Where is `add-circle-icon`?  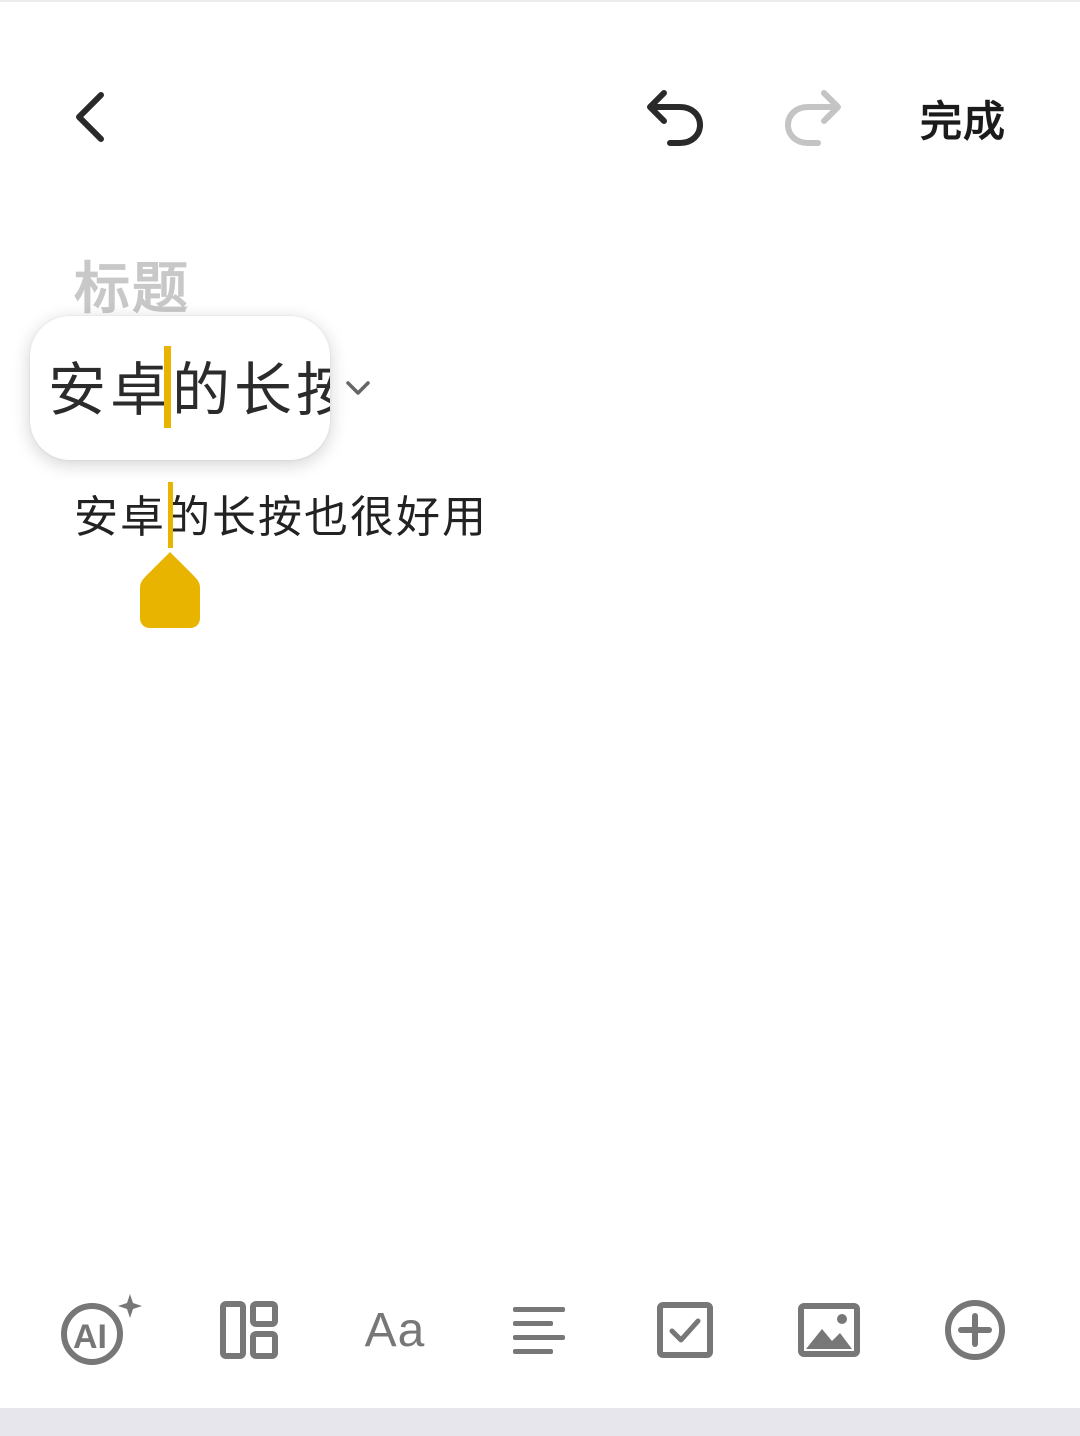
add-circle-icon is located at coordinates (975, 1330).